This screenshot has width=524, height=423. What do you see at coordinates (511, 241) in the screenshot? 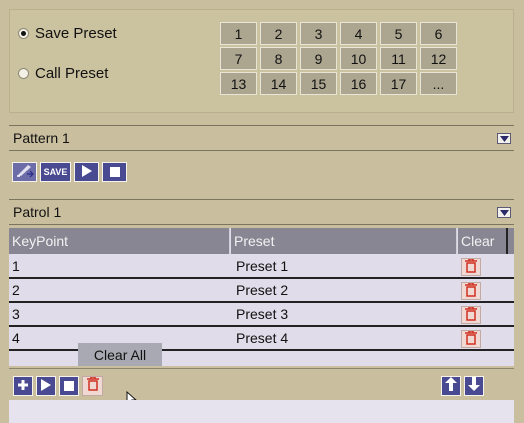
I see `table-scrollbar` at bounding box center [511, 241].